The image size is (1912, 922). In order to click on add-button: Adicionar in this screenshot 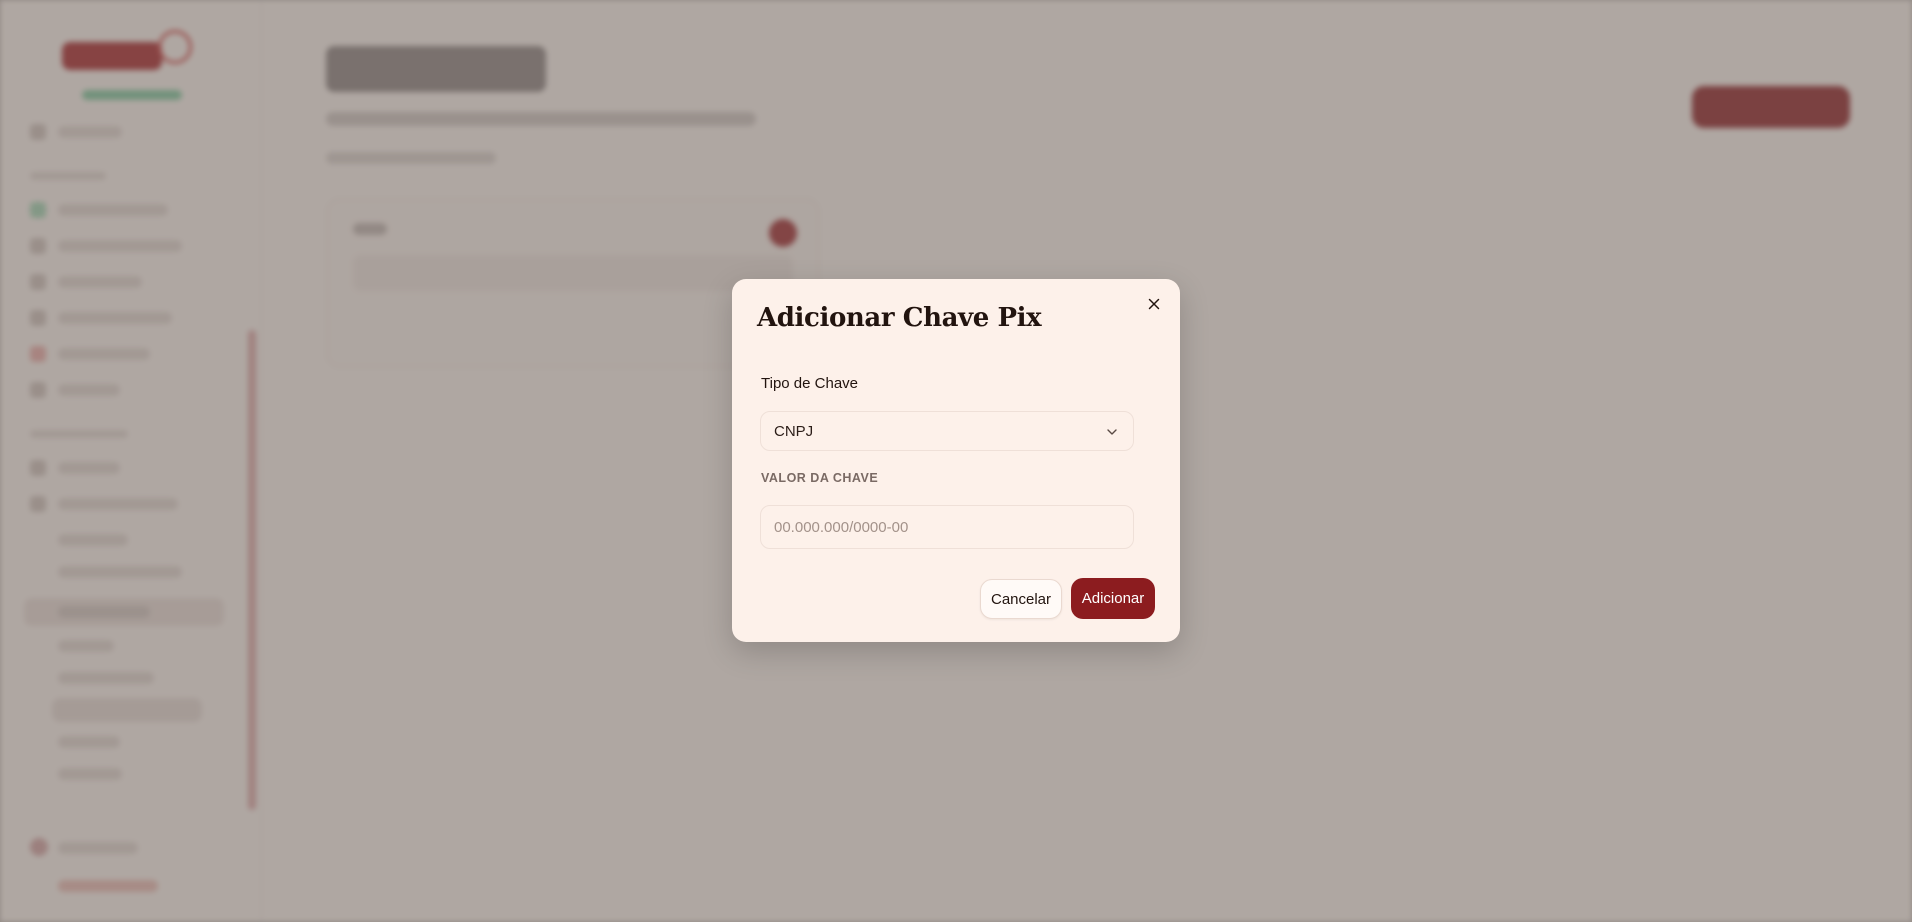, I will do `click(1113, 598)`.